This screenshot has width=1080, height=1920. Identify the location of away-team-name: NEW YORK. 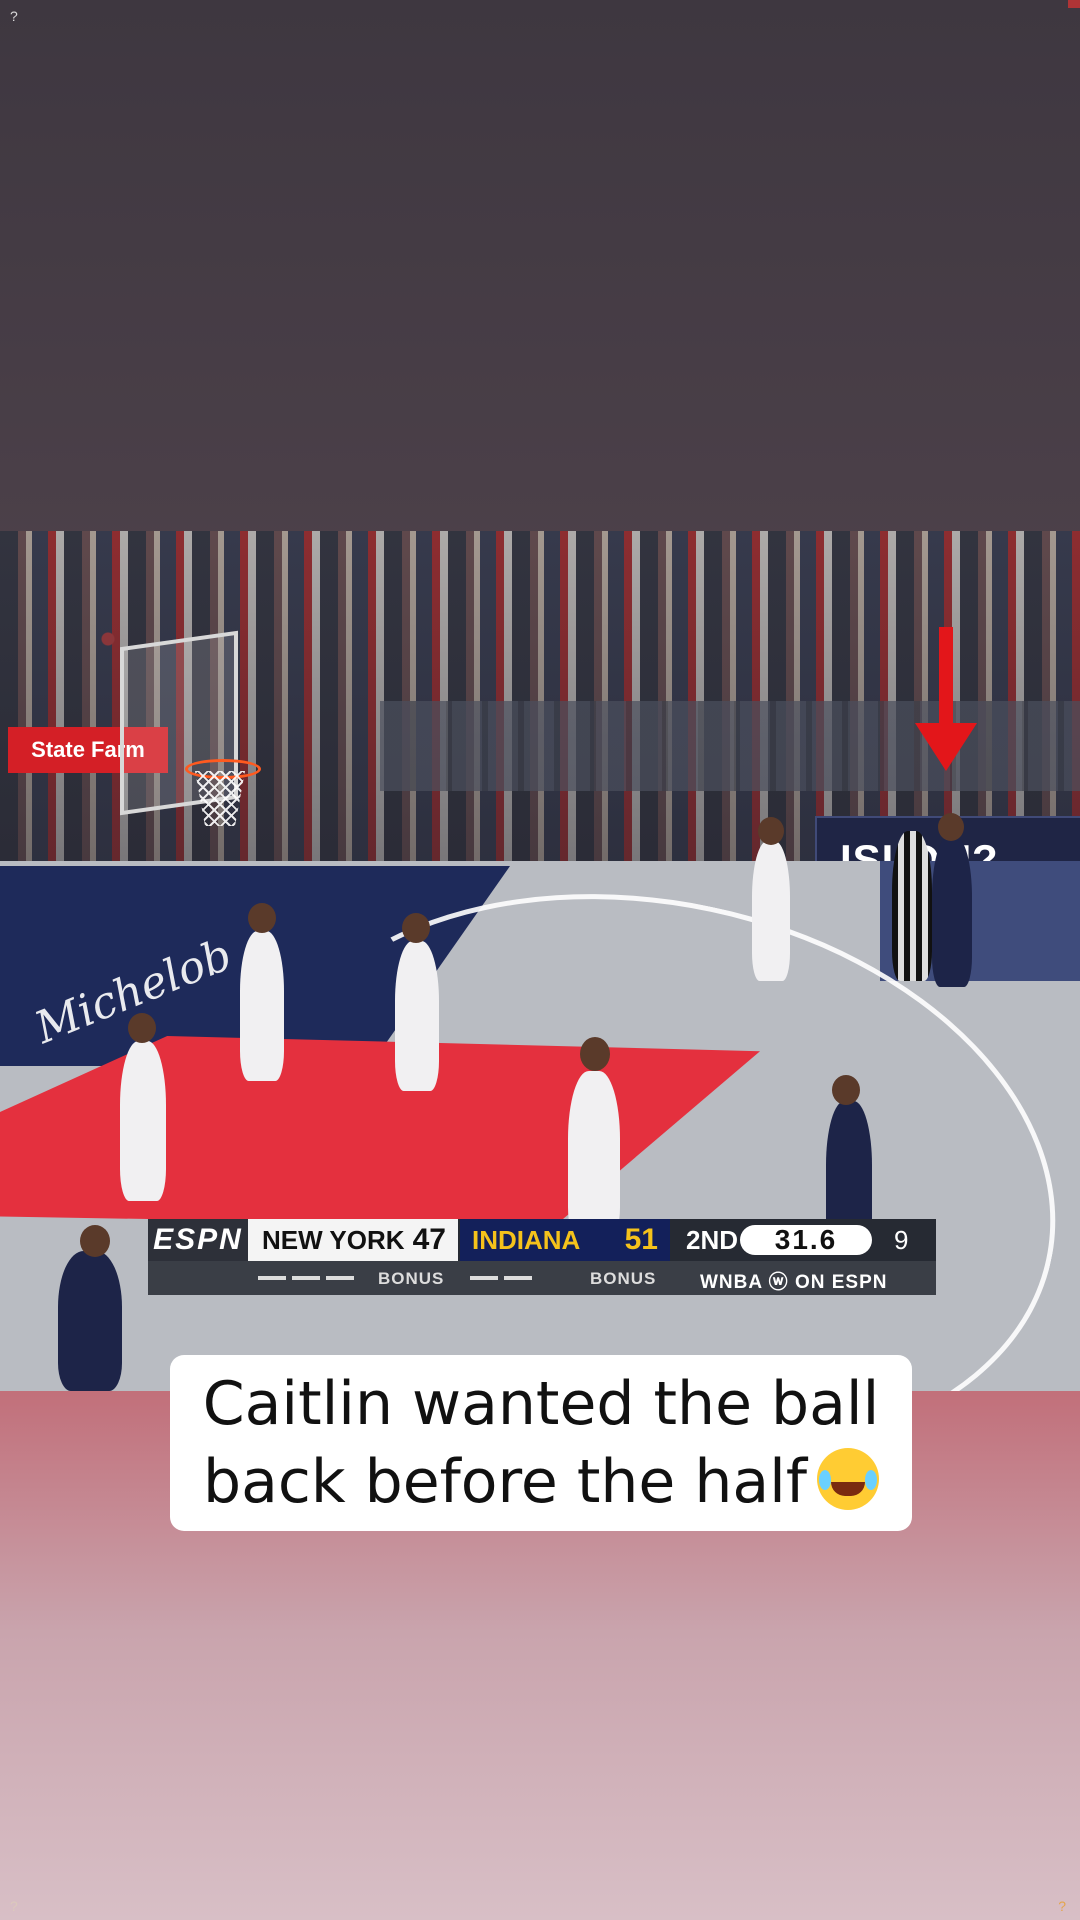
(333, 1240).